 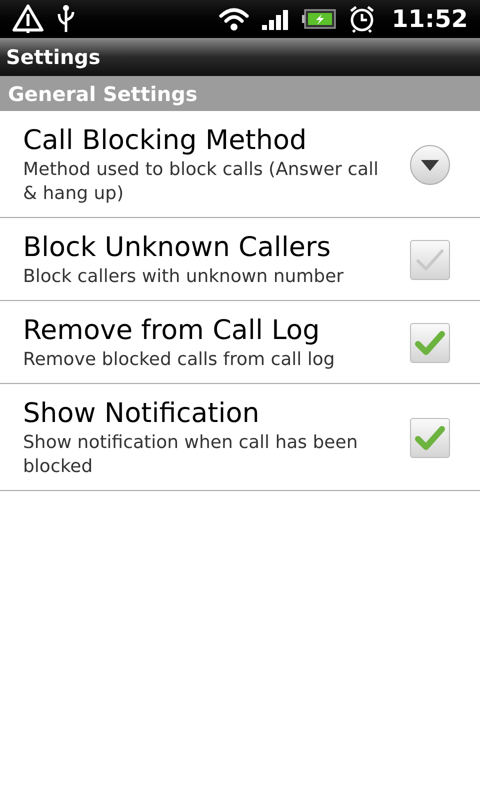 What do you see at coordinates (172, 331) in the screenshot?
I see `setting-title: Remove from Call Log` at bounding box center [172, 331].